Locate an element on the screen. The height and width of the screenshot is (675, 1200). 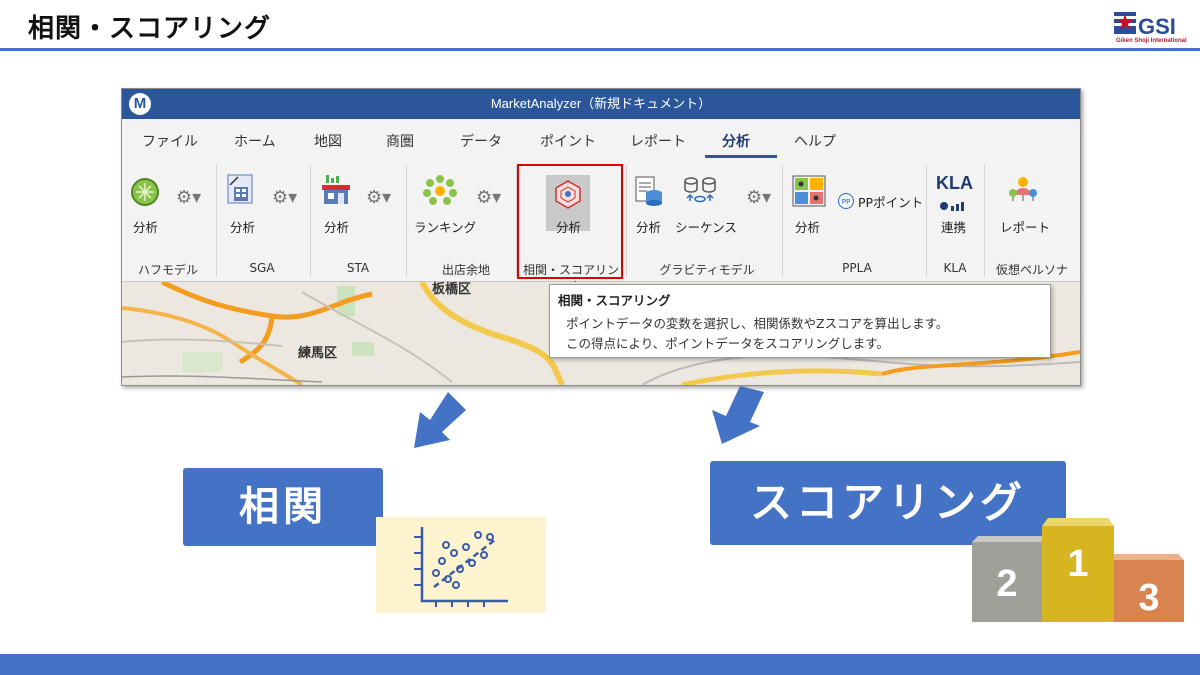
kla-icon: KLA is located at coordinates (954, 183).